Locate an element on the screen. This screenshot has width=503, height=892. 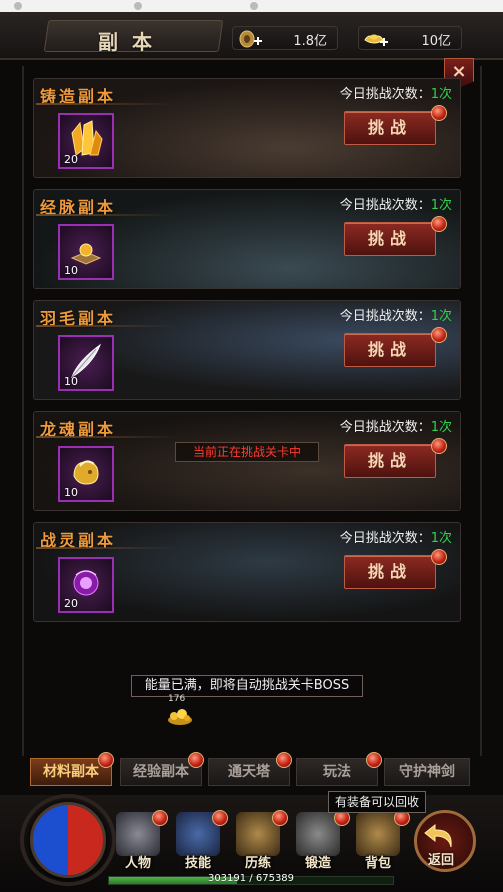
tab-guardian-sword: 守护神剑 is located at coordinates (427, 772).